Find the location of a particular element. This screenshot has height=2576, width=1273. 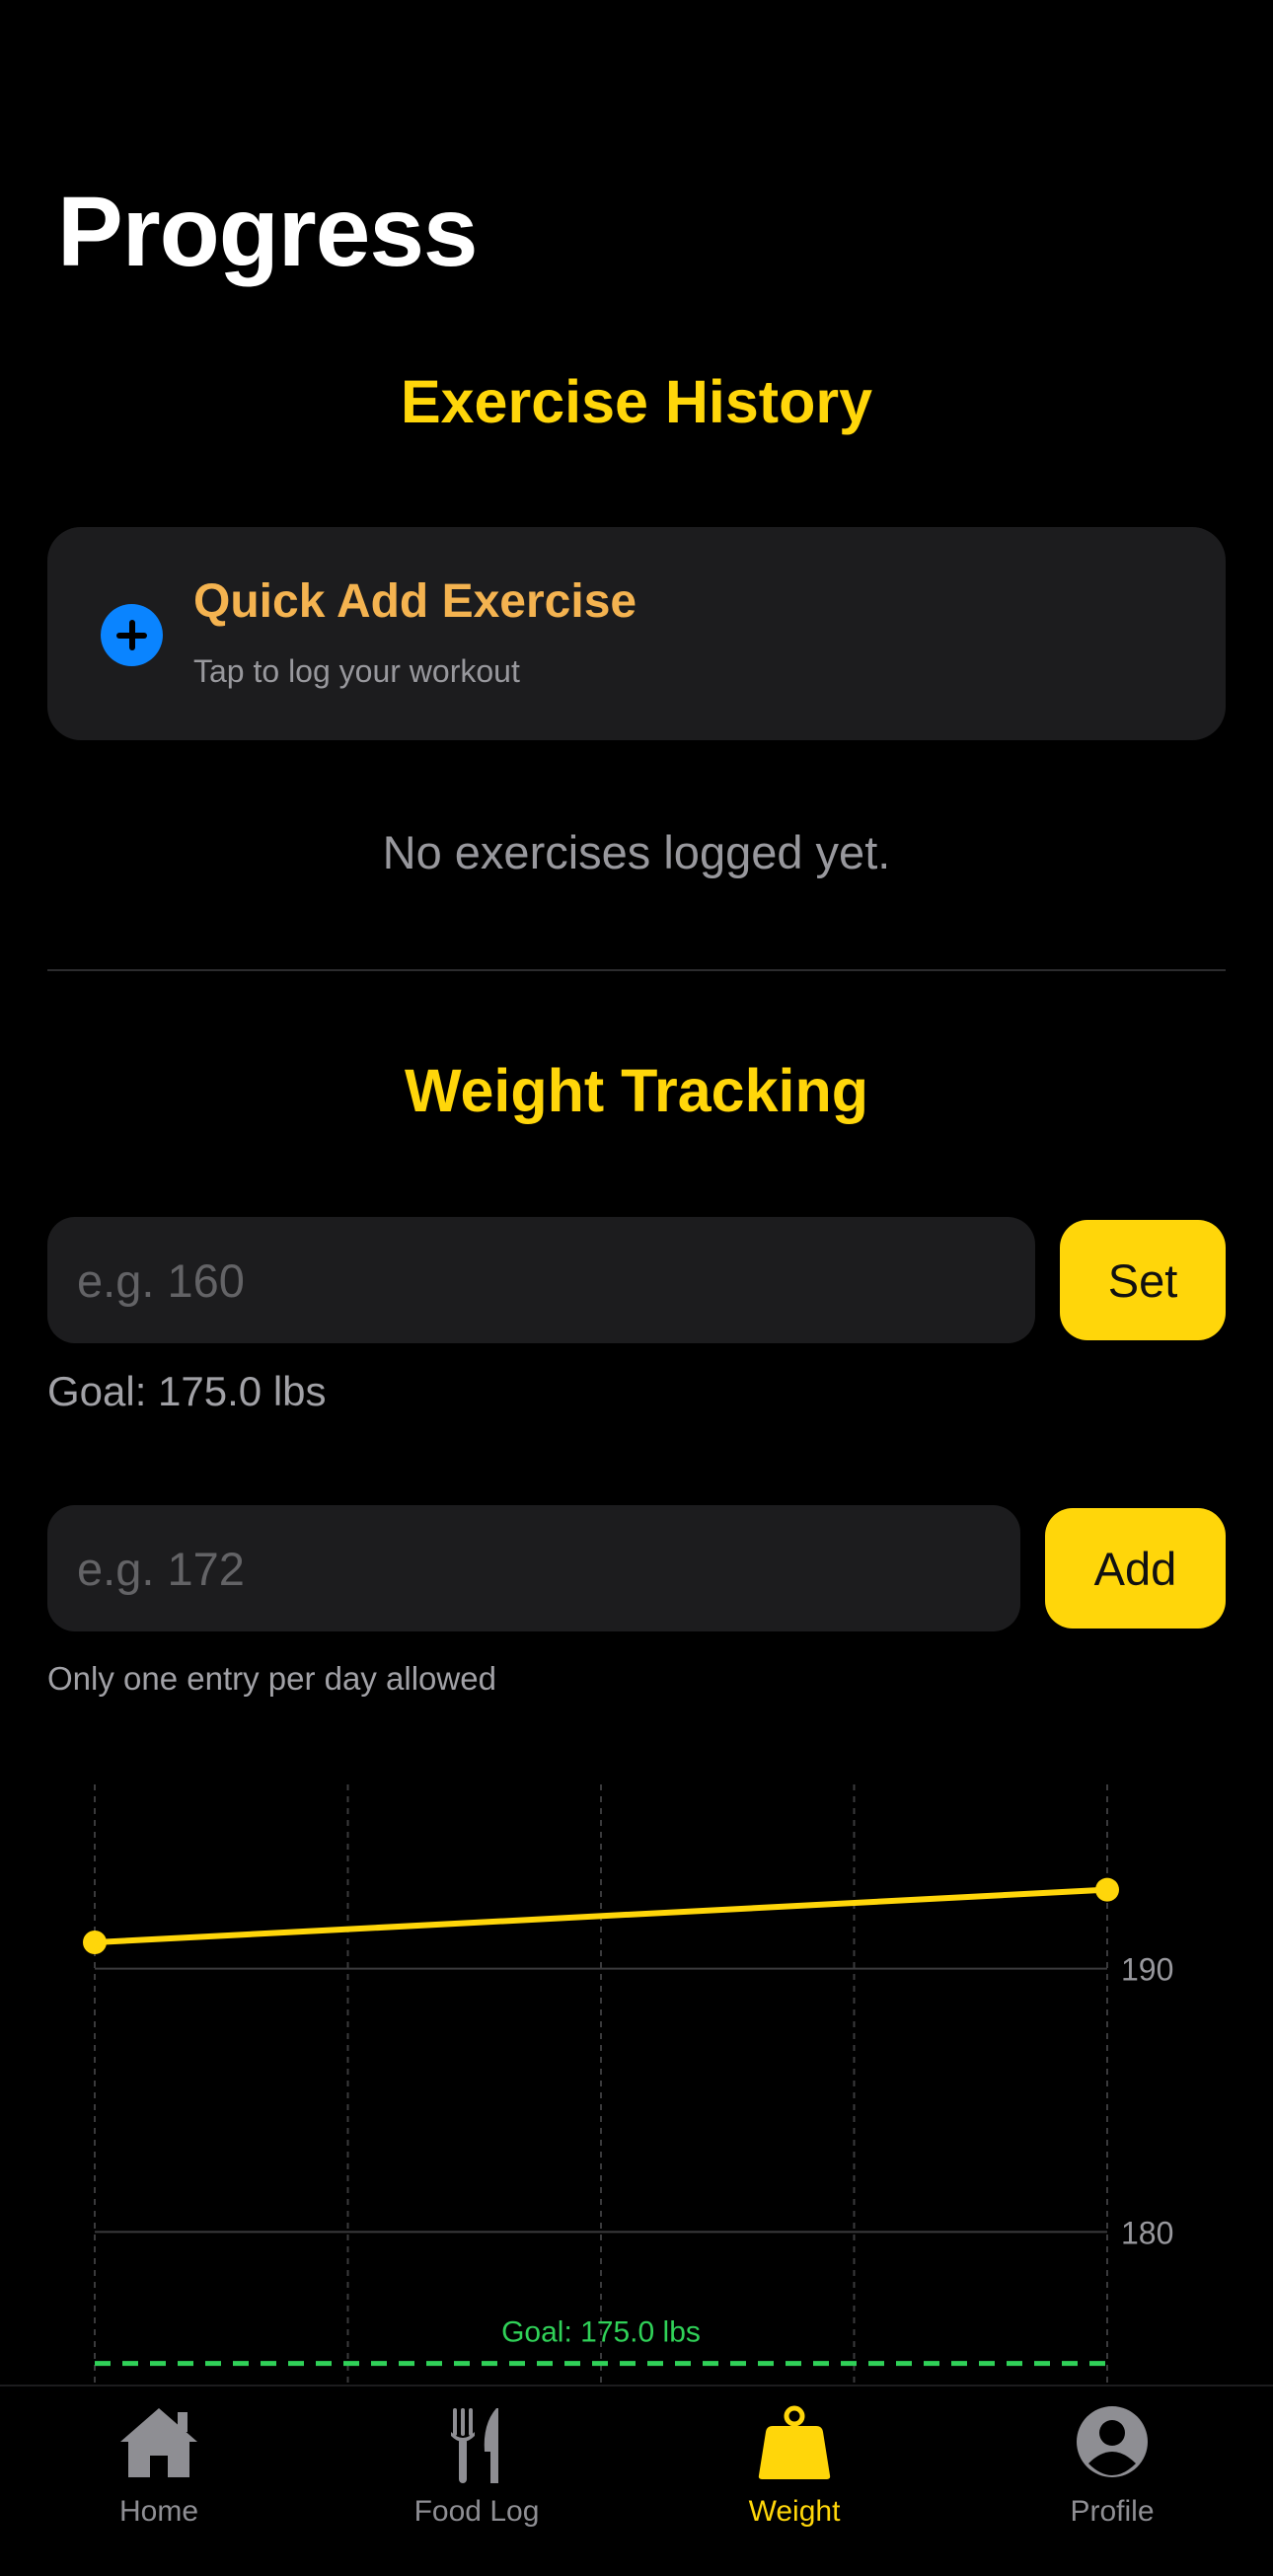

tab-profile-label: Profile is located at coordinates (1112, 2511).